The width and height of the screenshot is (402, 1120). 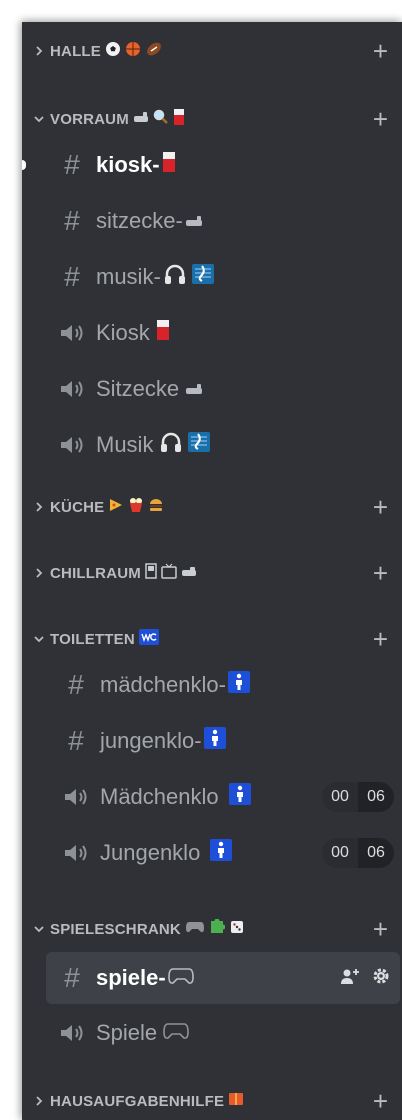 What do you see at coordinates (137, 1101) in the screenshot?
I see `category-label: HAUSAUFGABENHILFE` at bounding box center [137, 1101].